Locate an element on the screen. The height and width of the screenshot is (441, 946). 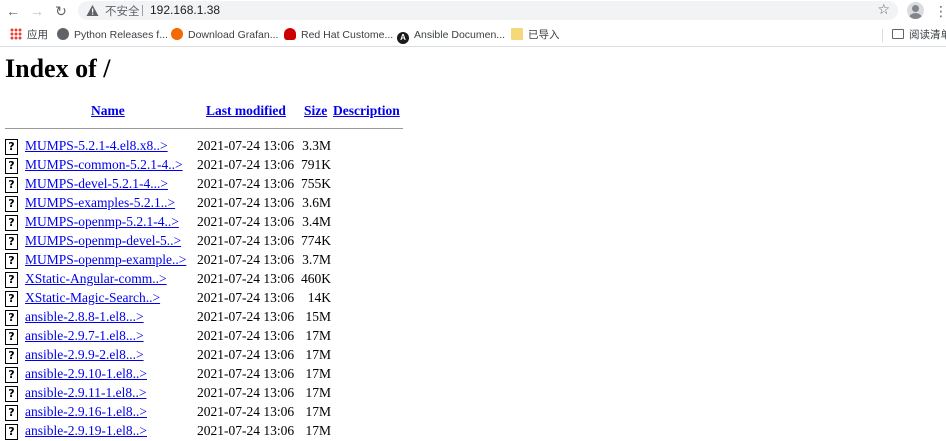
reading-list-icon is located at coordinates (898, 34).